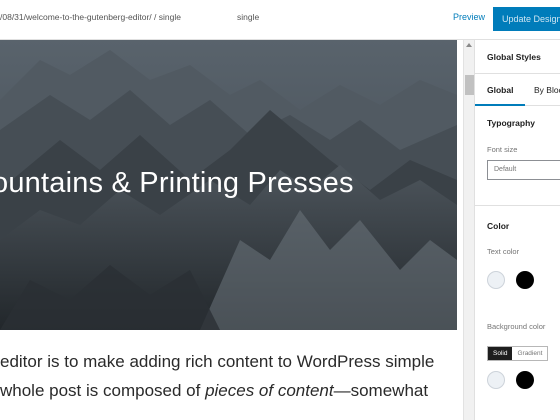  Describe the element at coordinates (103, 390) in the screenshot. I see `paragraph-text: whole post is composed of` at that location.